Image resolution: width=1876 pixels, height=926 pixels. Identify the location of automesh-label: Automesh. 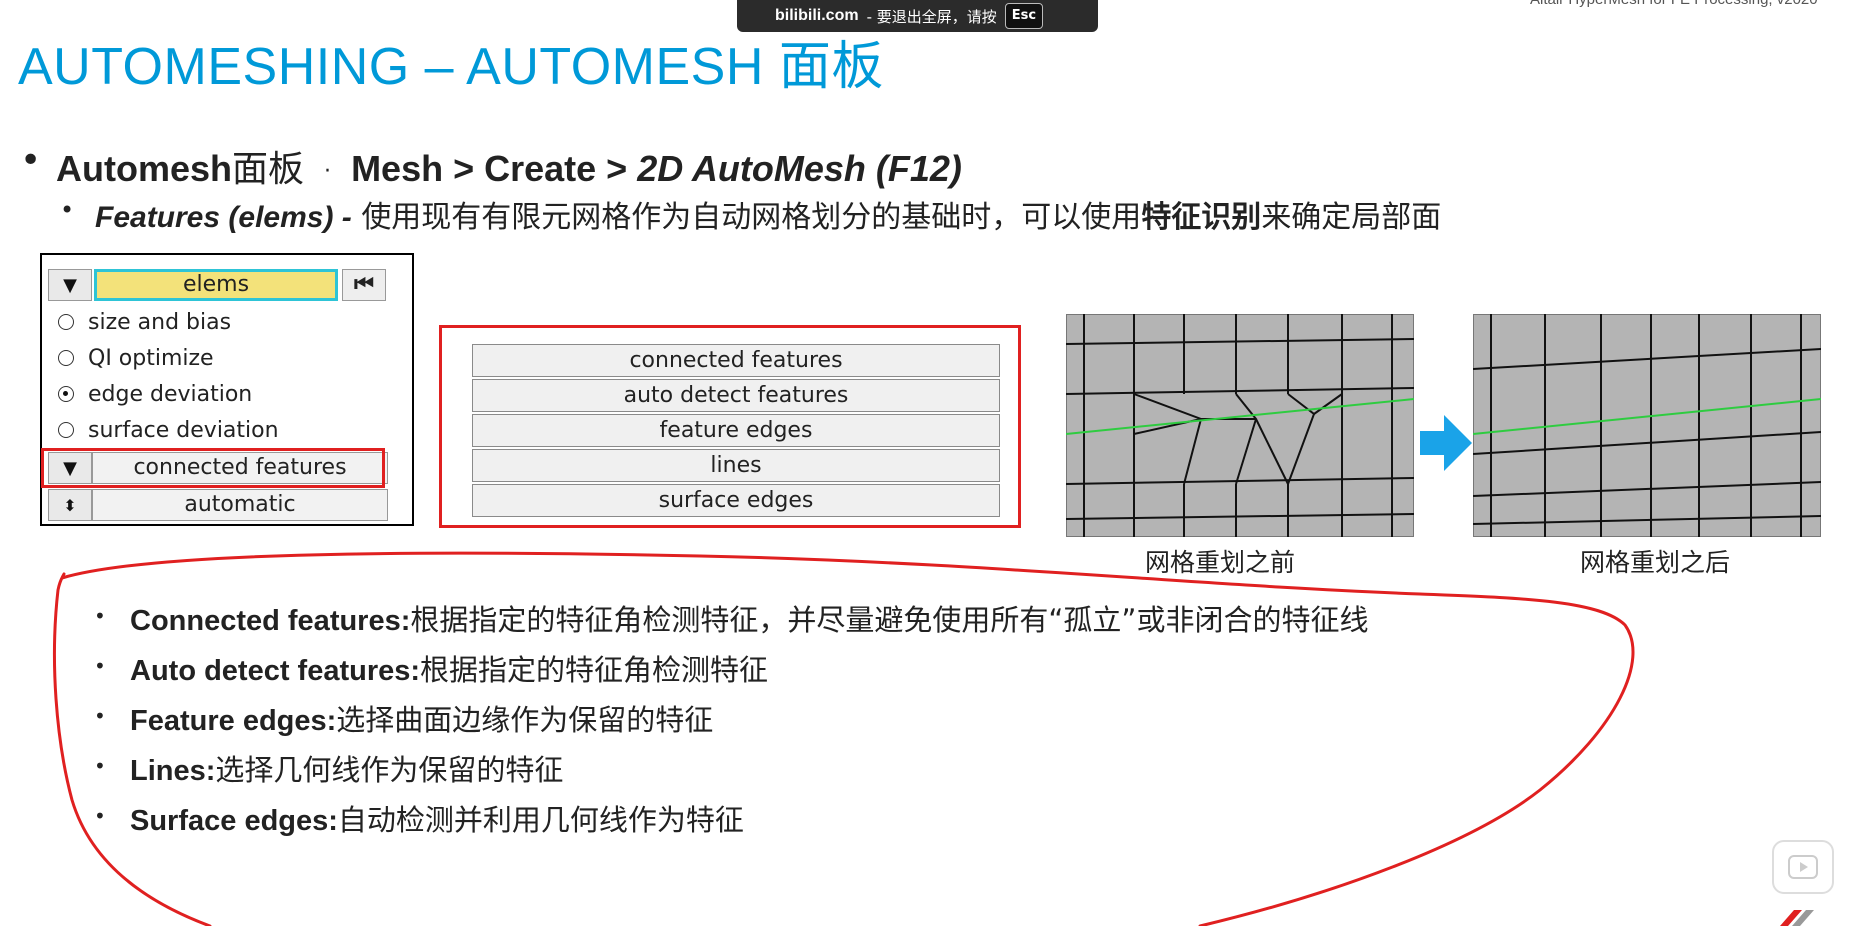
(144, 168).